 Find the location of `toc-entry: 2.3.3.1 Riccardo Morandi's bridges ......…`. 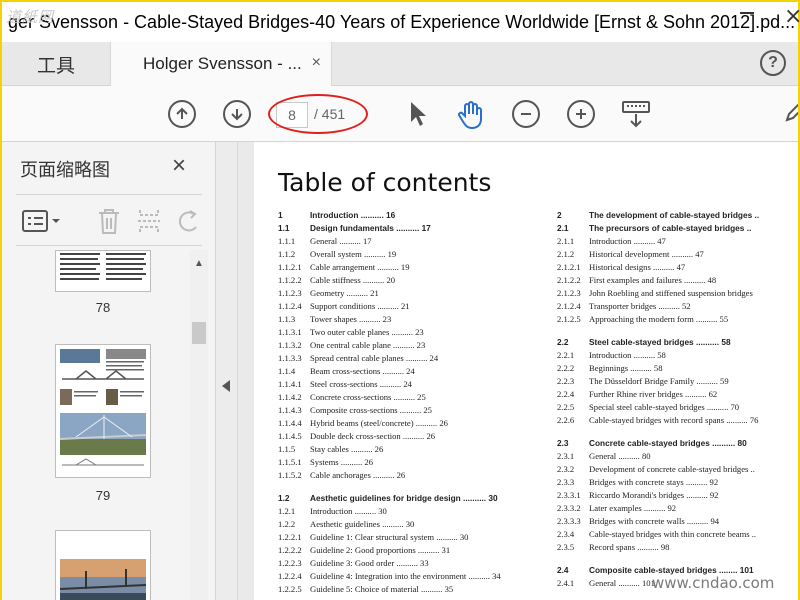

toc-entry: 2.3.3.1 Riccardo Morandi's bridges ......… is located at coordinates (677, 496).